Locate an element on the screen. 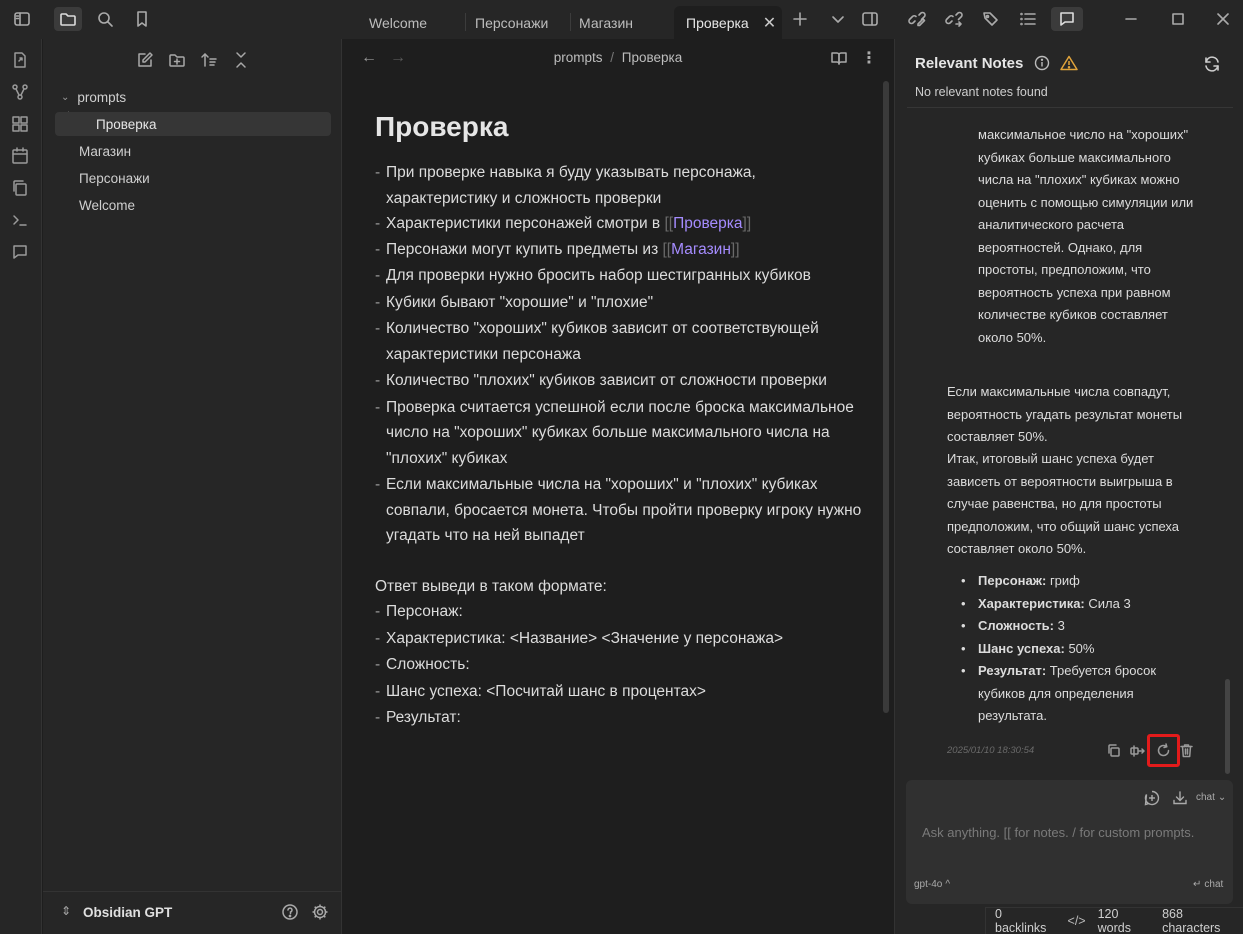 This screenshot has height=934, width=1243. ribbon is located at coordinates (21, 486).